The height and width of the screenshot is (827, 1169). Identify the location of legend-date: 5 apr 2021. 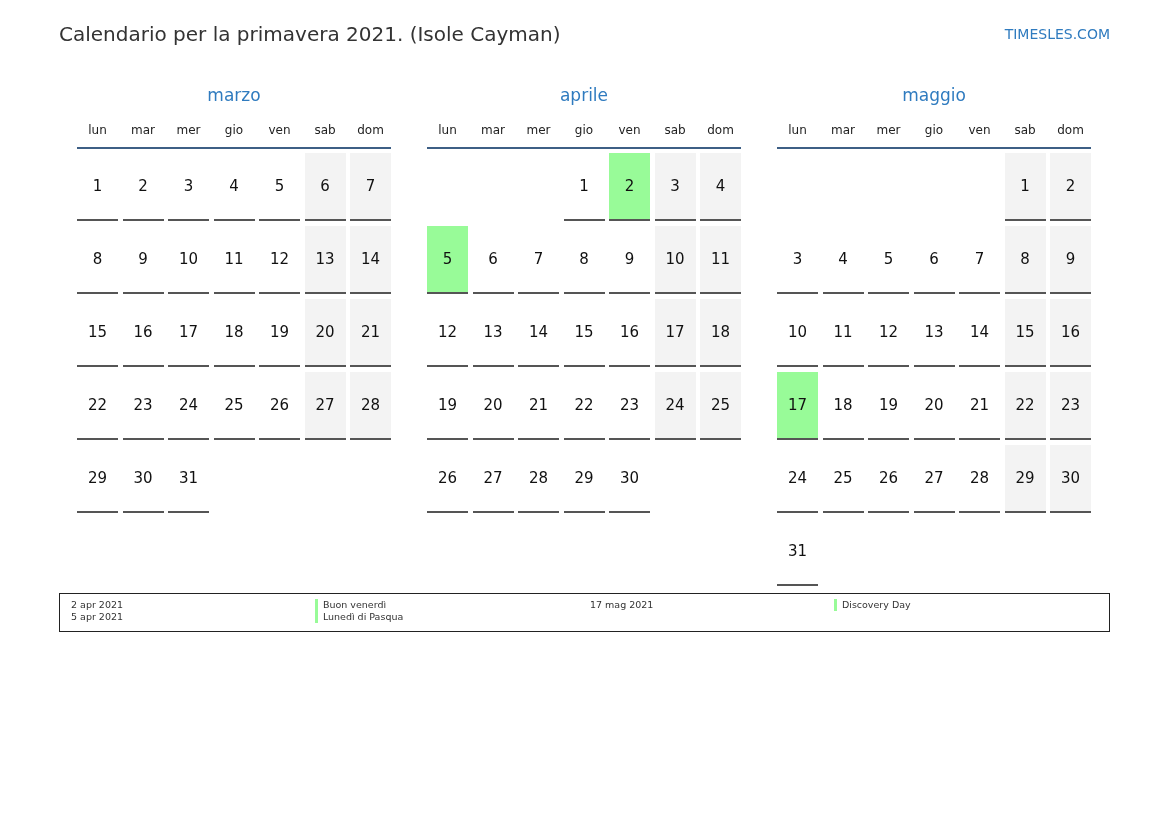
(98, 617).